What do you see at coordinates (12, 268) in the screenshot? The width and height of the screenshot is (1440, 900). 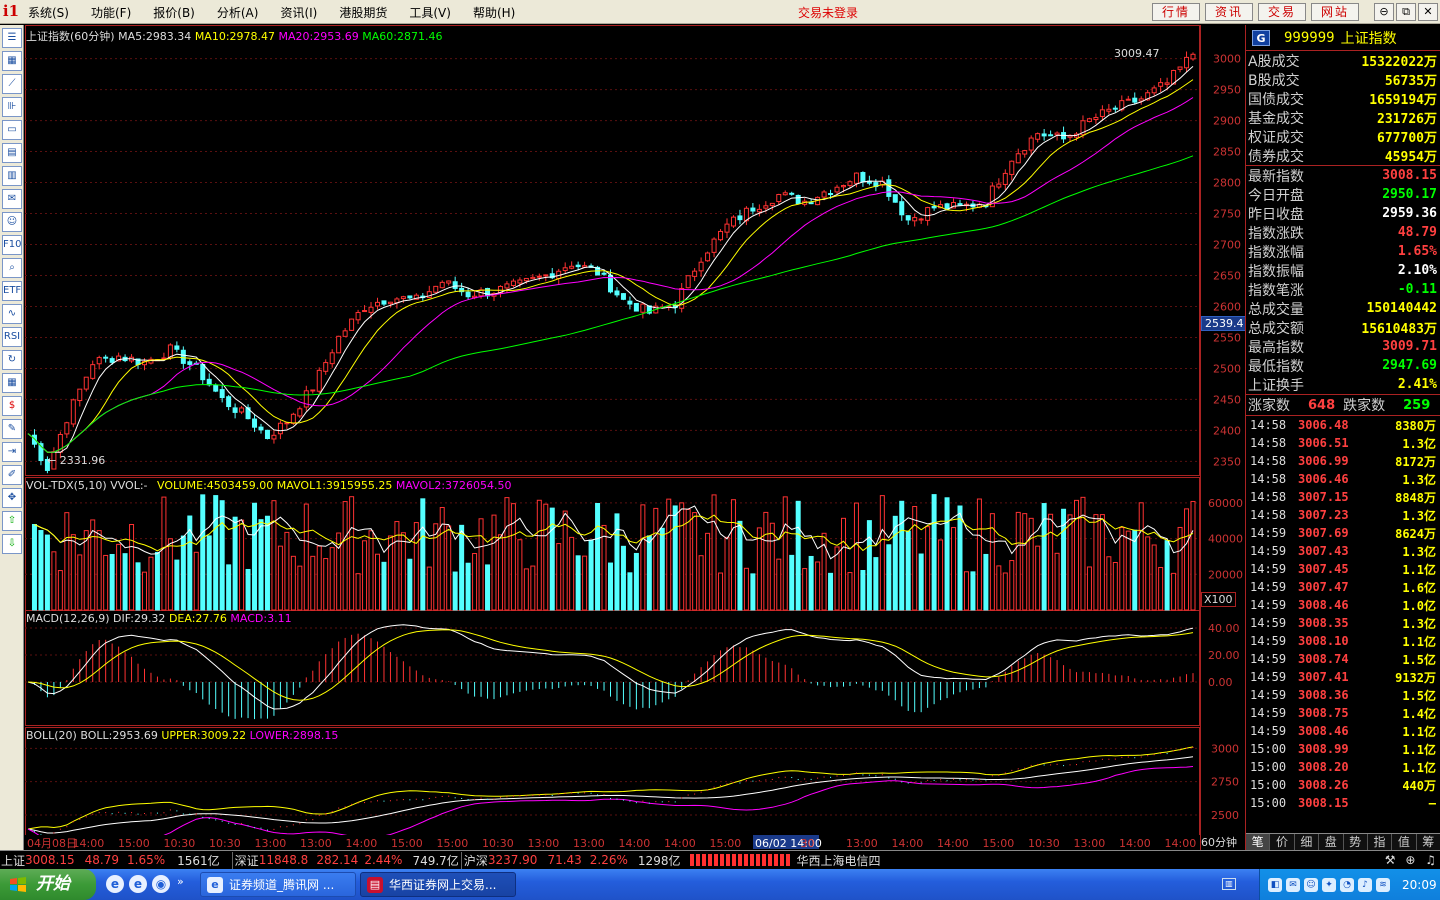 I see `search-icon: ⌕` at bounding box center [12, 268].